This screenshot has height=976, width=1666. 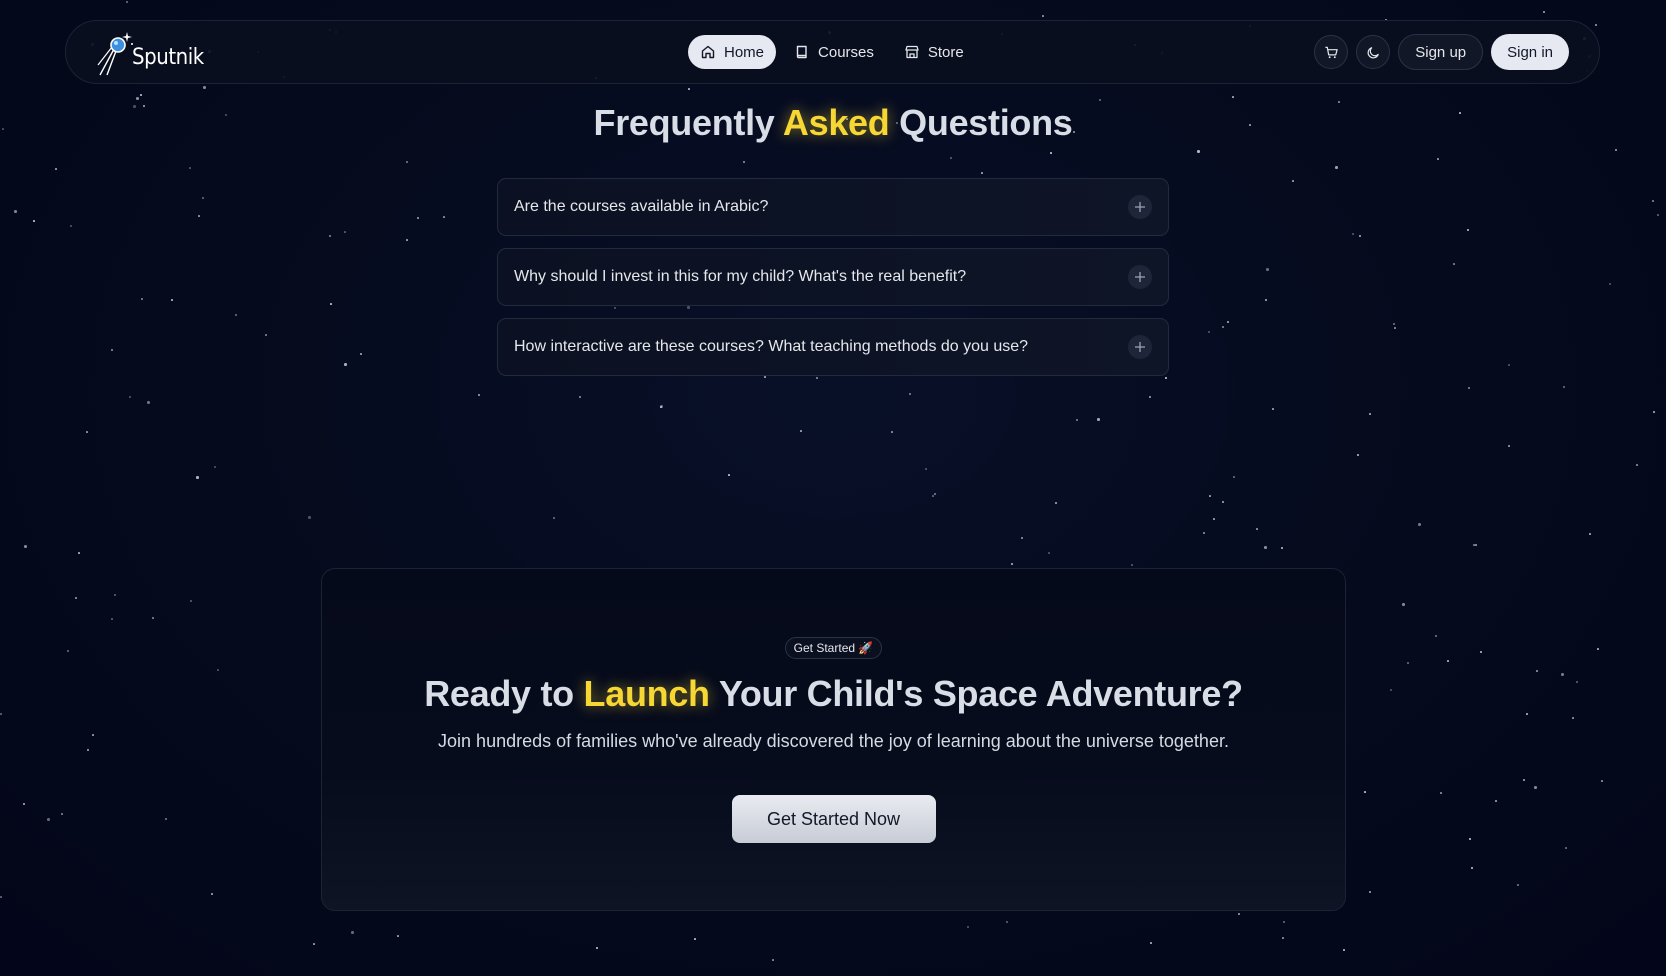 I want to click on home-icon, so click(x=708, y=52).